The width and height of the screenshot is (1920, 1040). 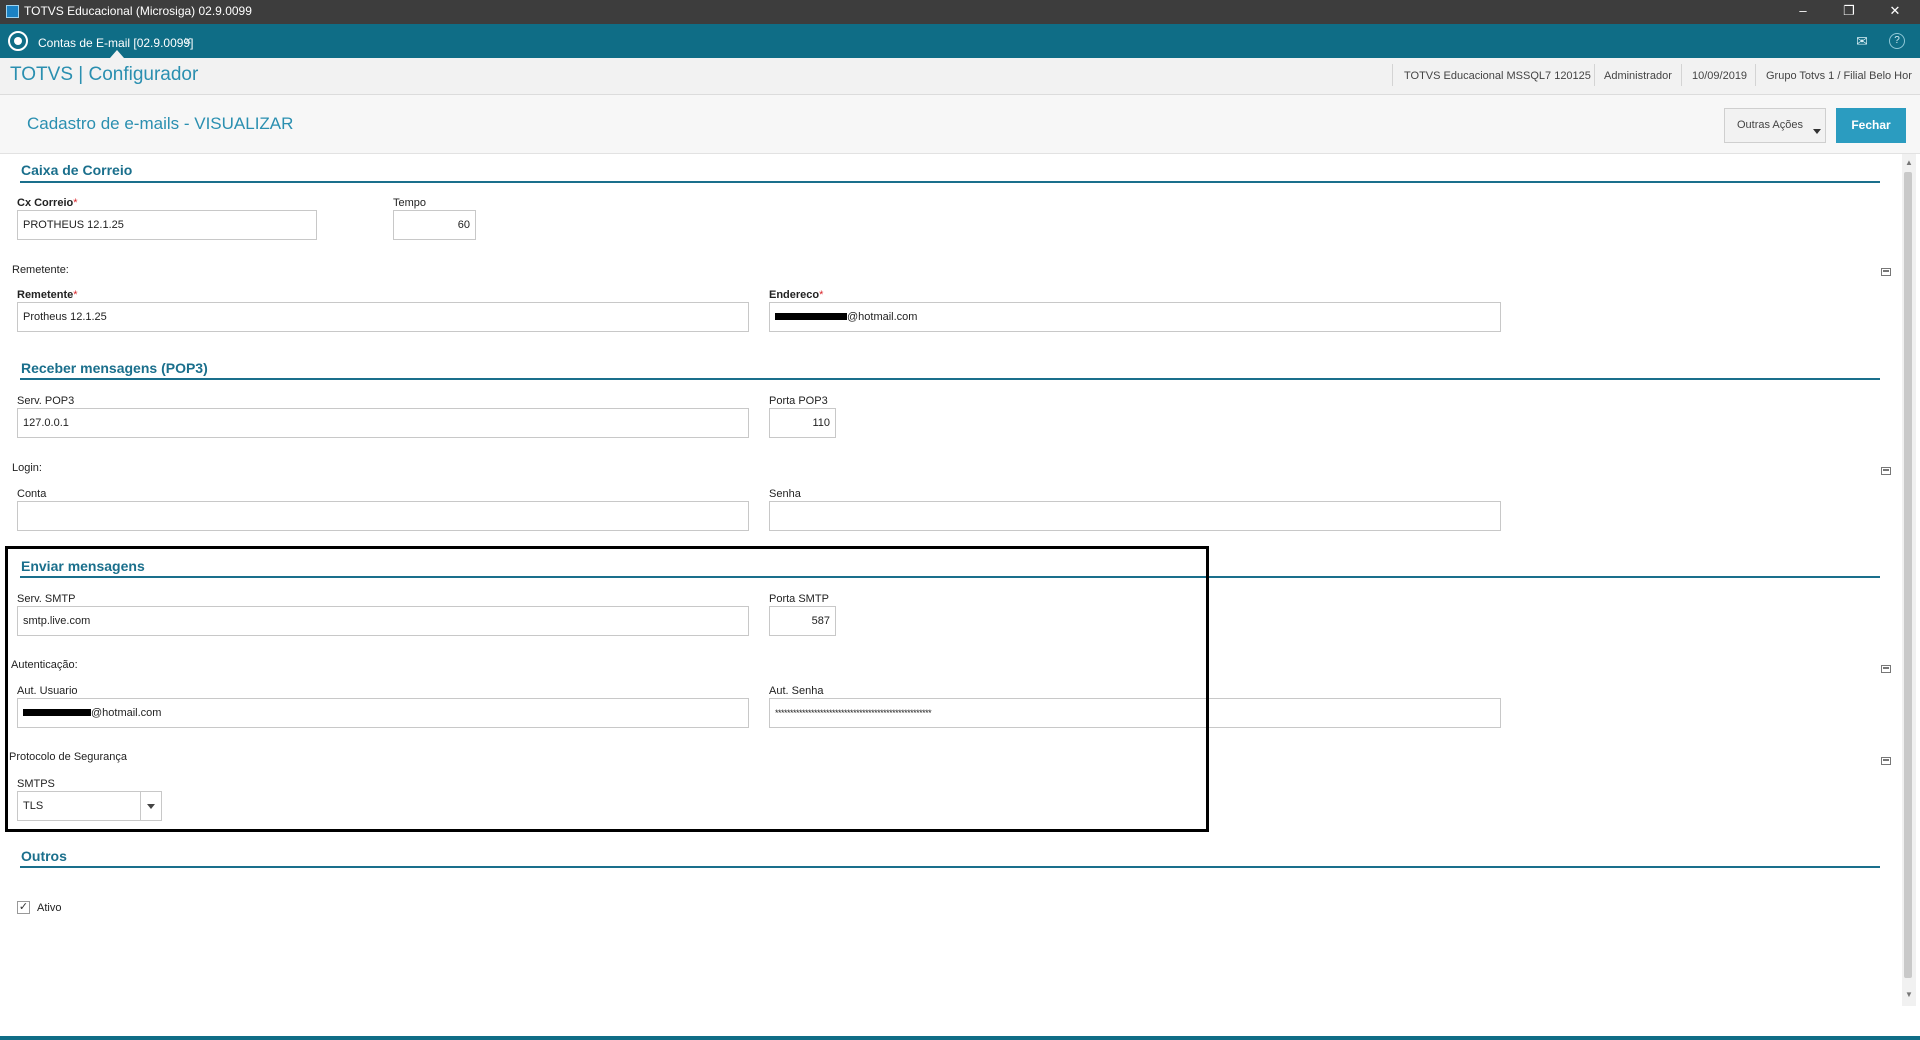 I want to click on conta-field, so click(x=383, y=516).